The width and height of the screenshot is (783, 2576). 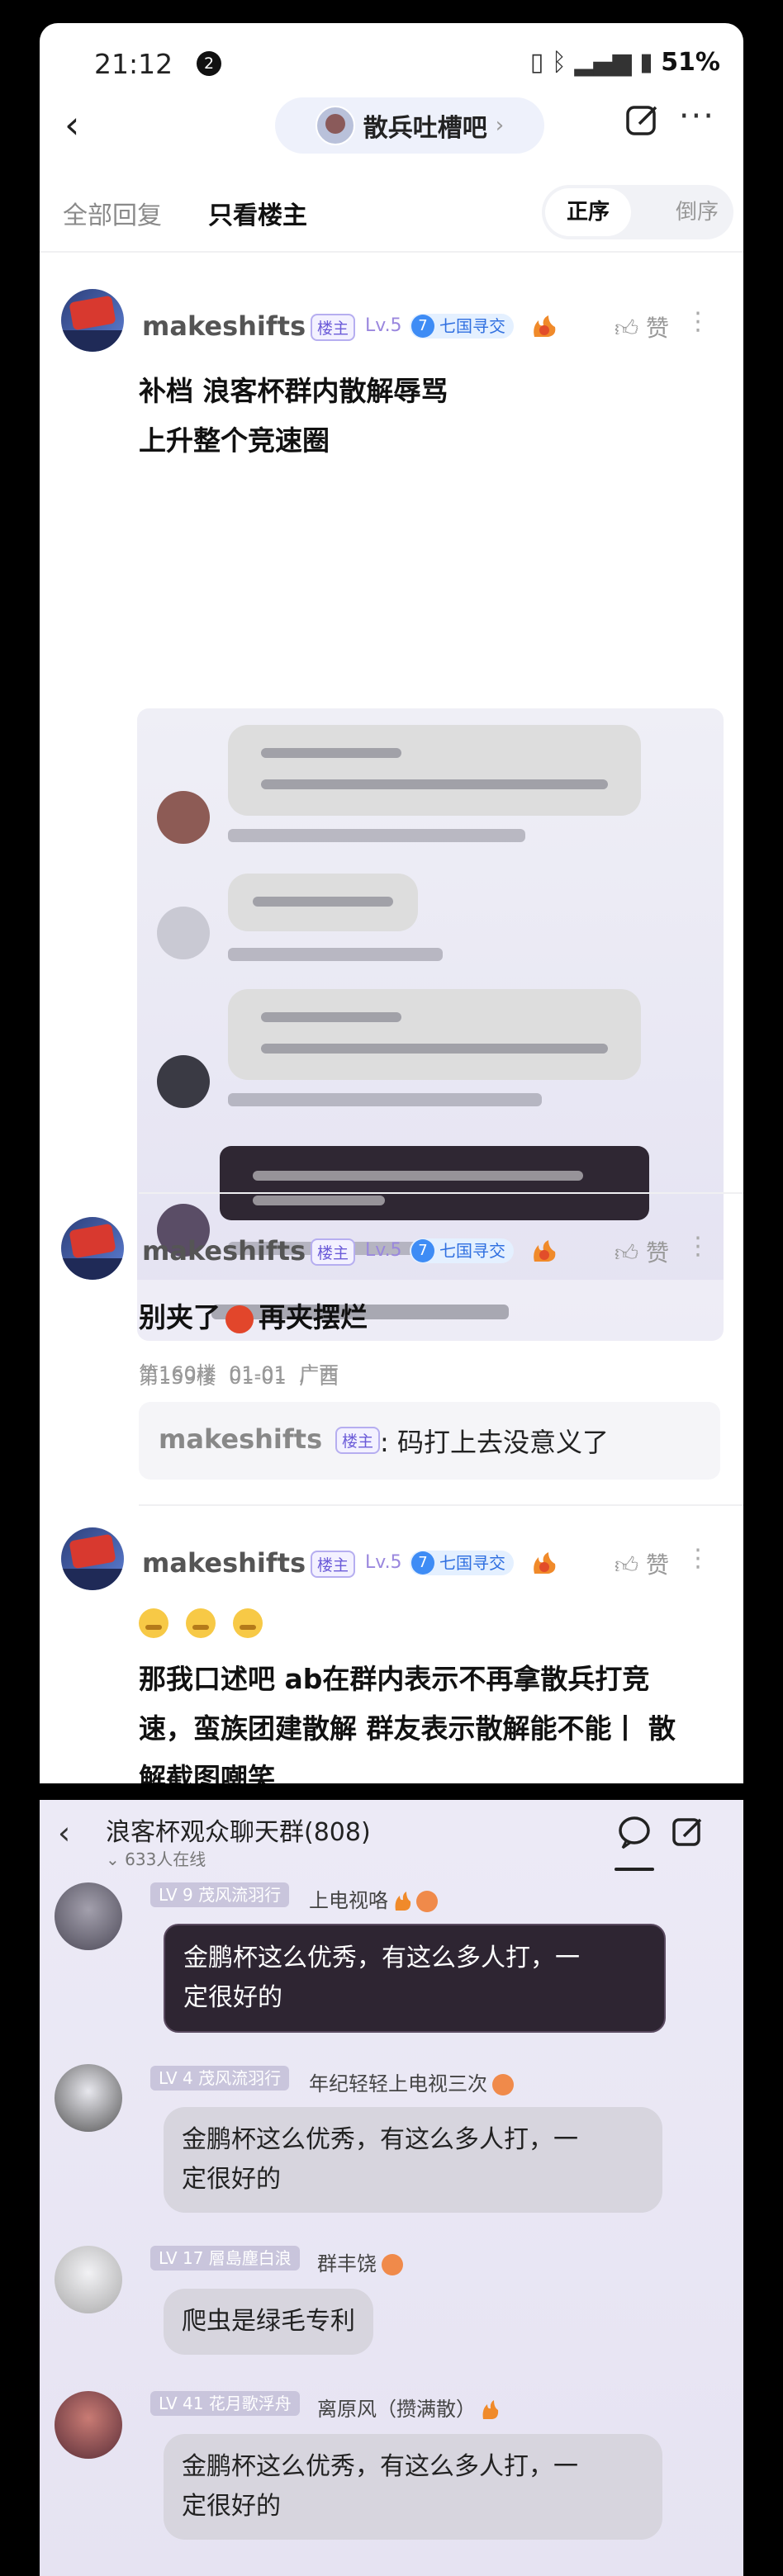 What do you see at coordinates (239, 1371) in the screenshot?
I see `post-meta: 第160楼 01-01 广西` at bounding box center [239, 1371].